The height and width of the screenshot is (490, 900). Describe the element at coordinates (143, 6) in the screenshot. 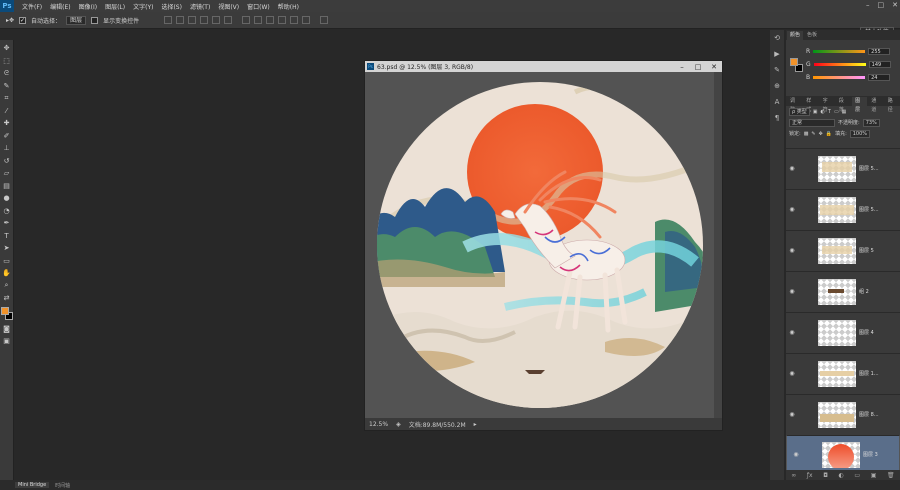

I see `menu-type: 文字(Y)` at that location.